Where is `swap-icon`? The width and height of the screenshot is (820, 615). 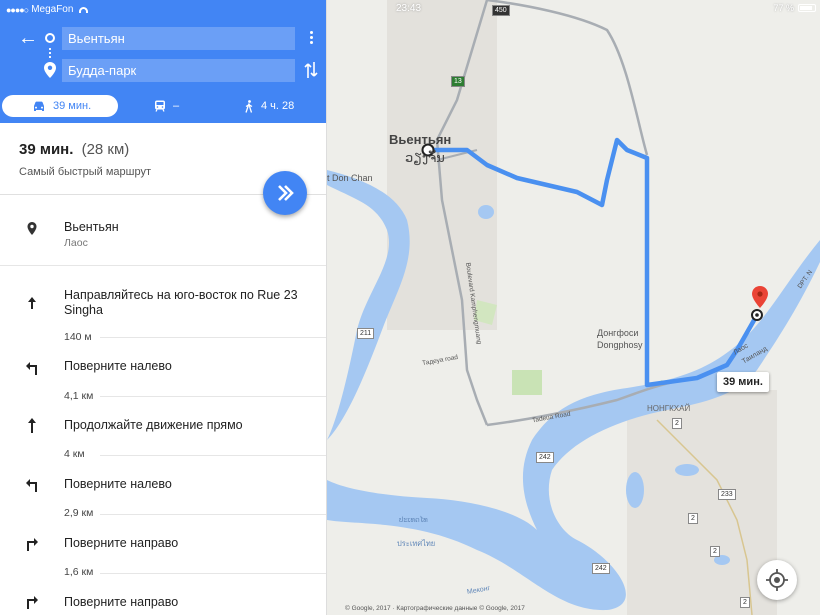 swap-icon is located at coordinates (311, 70).